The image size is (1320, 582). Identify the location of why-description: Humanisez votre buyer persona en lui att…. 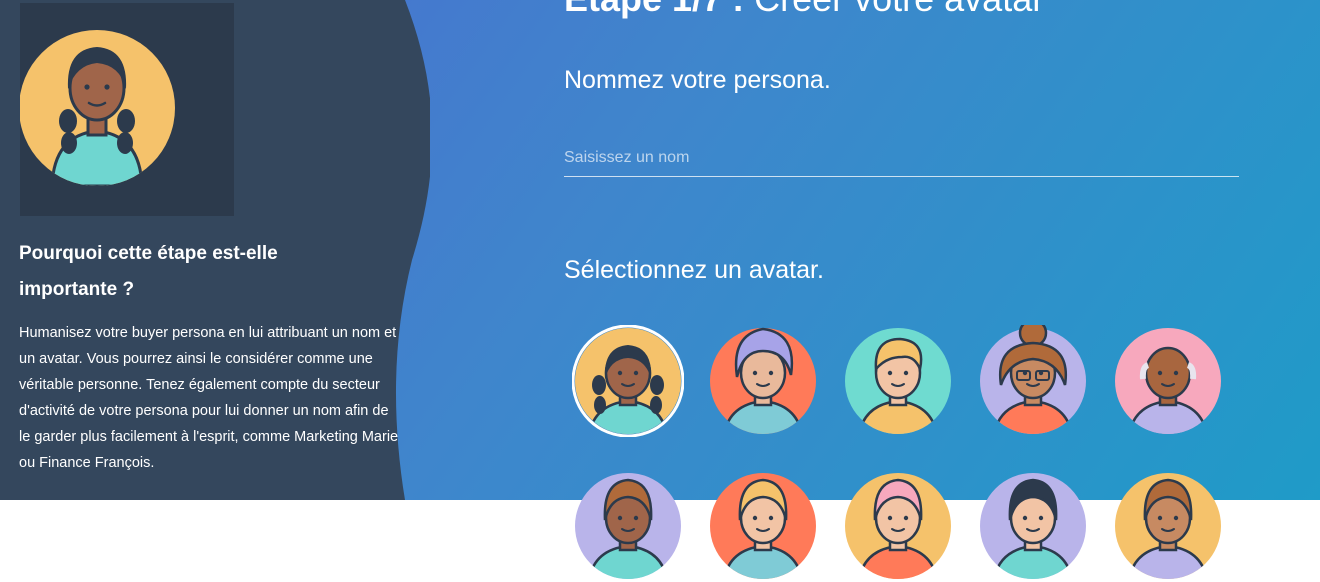
(209, 398).